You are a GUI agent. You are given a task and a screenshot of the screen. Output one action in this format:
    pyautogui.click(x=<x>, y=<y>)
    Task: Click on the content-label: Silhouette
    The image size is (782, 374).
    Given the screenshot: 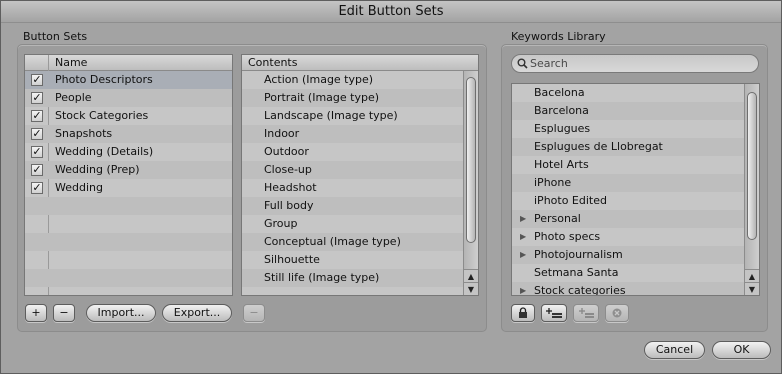 What is the action you would take?
    pyautogui.click(x=292, y=259)
    